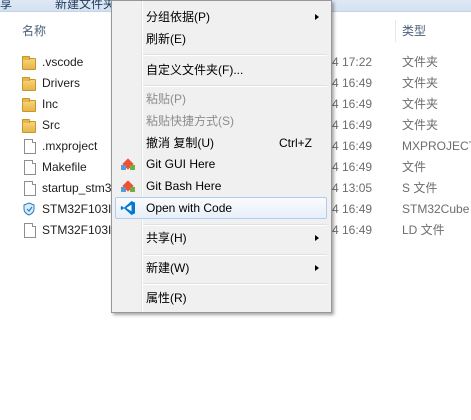 This screenshot has width=471, height=420. Describe the element at coordinates (51, 125) in the screenshot. I see `file-name: Src` at that location.